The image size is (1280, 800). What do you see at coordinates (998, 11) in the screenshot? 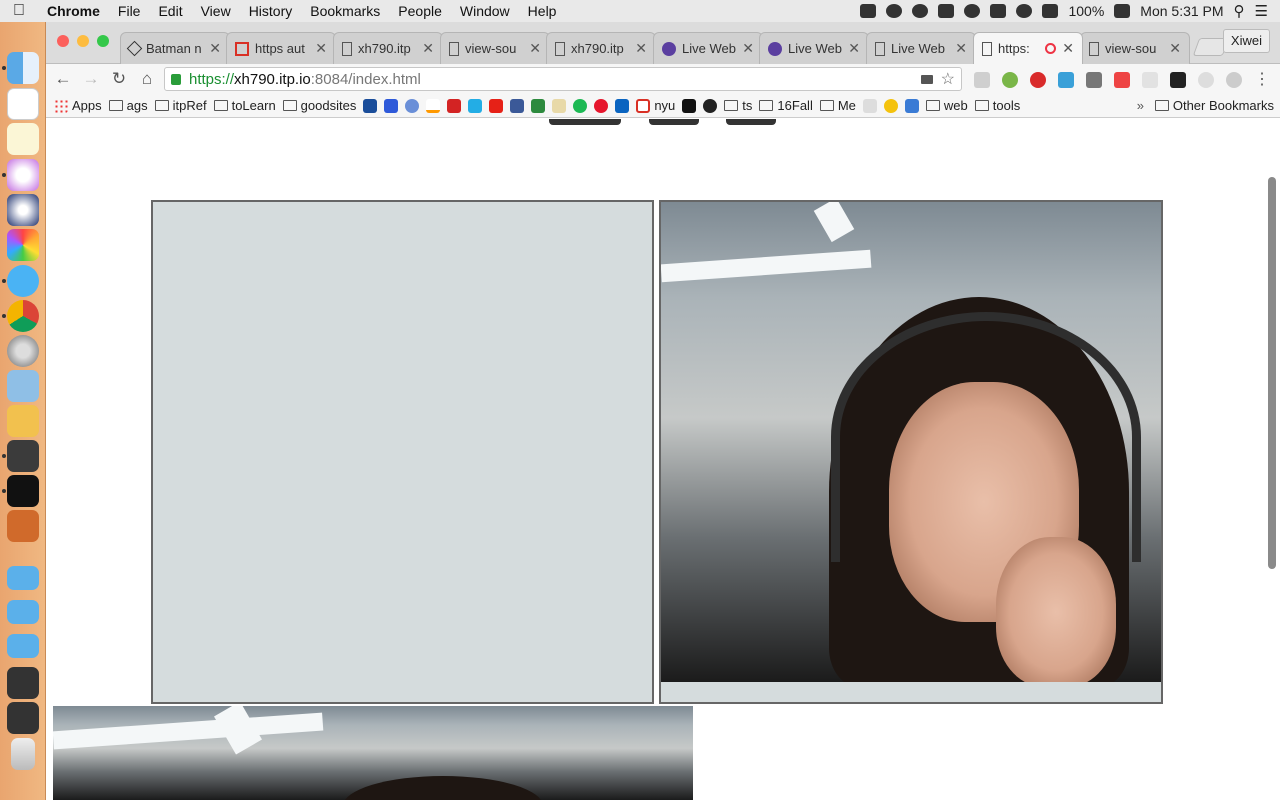
I see `dropbox-icon` at bounding box center [998, 11].